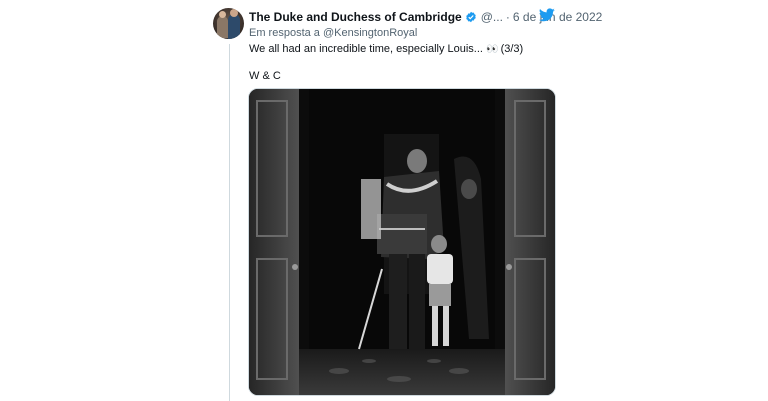 This screenshot has width=768, height=401. What do you see at coordinates (229, 222) in the screenshot?
I see `thread-line` at bounding box center [229, 222].